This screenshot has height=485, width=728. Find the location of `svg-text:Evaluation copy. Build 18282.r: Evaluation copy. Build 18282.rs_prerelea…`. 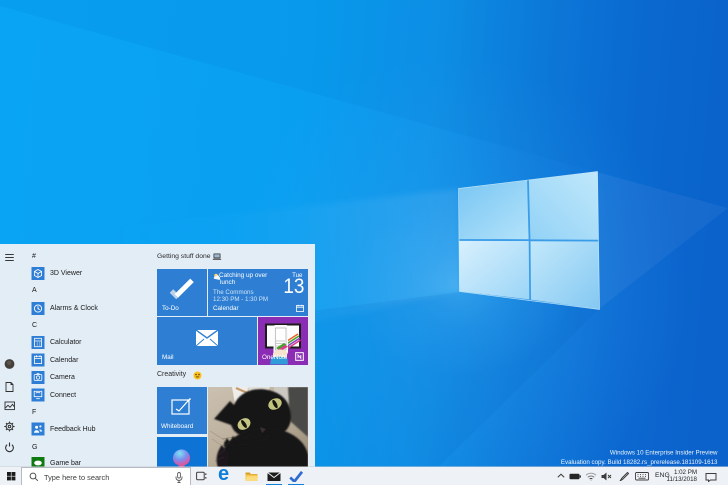

svg-text:Evaluation copy. Build 18282.r: Evaluation copy. Build 18282.rs_prerelea… is located at coordinates (639, 462).